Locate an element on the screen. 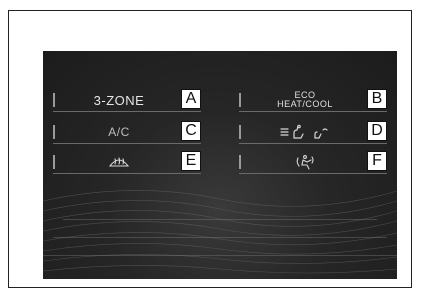 This screenshot has height=291, width=421. recirculation-icon-wrap is located at coordinates (305, 162).